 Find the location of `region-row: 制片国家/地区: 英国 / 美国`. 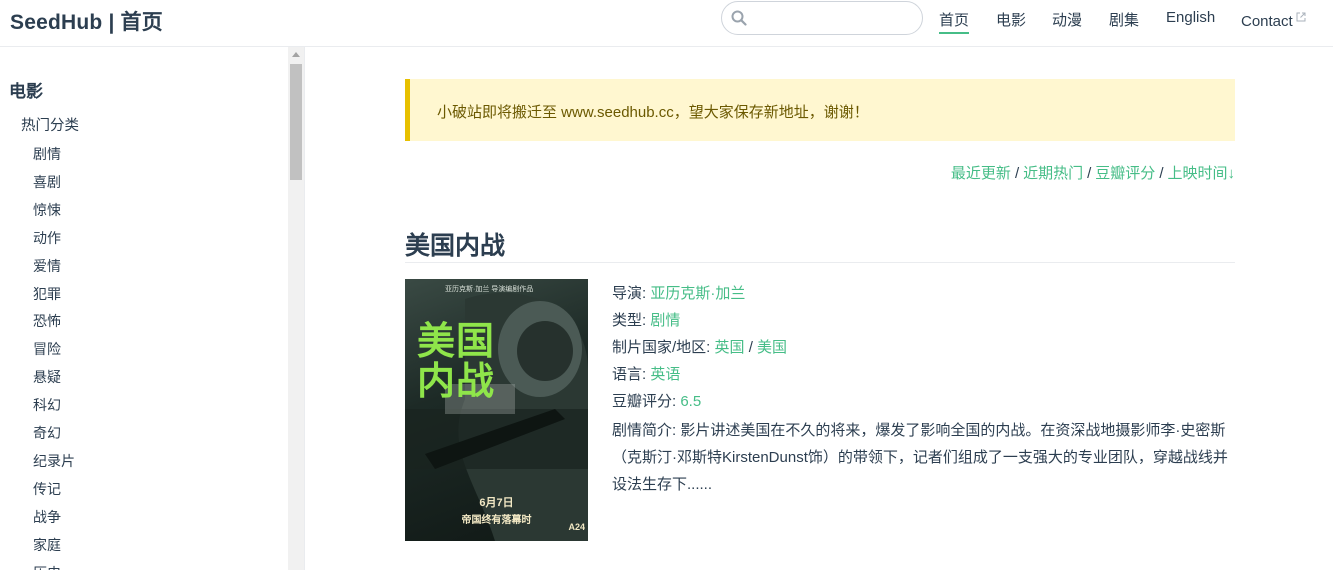

region-row: 制片国家/地区: 英国 / 美国 is located at coordinates (923, 349).